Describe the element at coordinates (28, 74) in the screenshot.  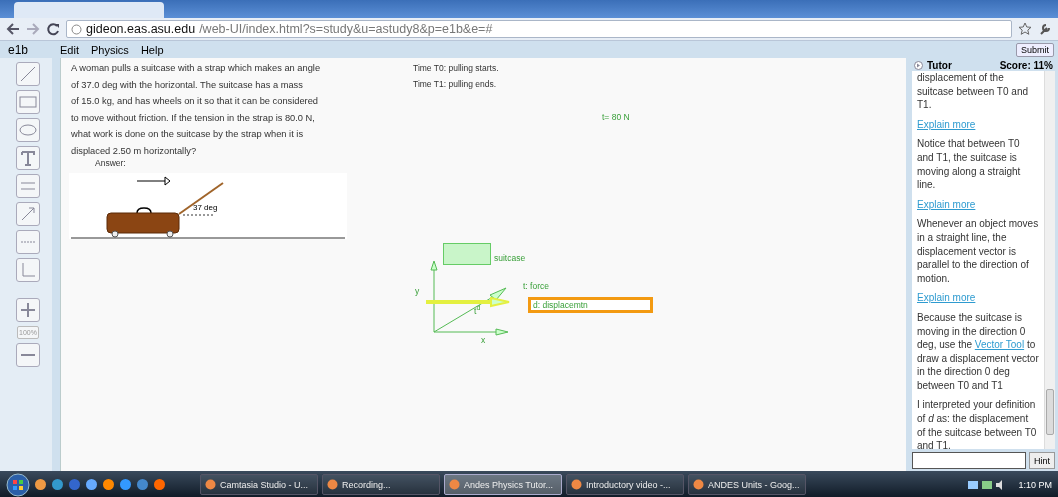
I see `line-tool-icon` at that location.